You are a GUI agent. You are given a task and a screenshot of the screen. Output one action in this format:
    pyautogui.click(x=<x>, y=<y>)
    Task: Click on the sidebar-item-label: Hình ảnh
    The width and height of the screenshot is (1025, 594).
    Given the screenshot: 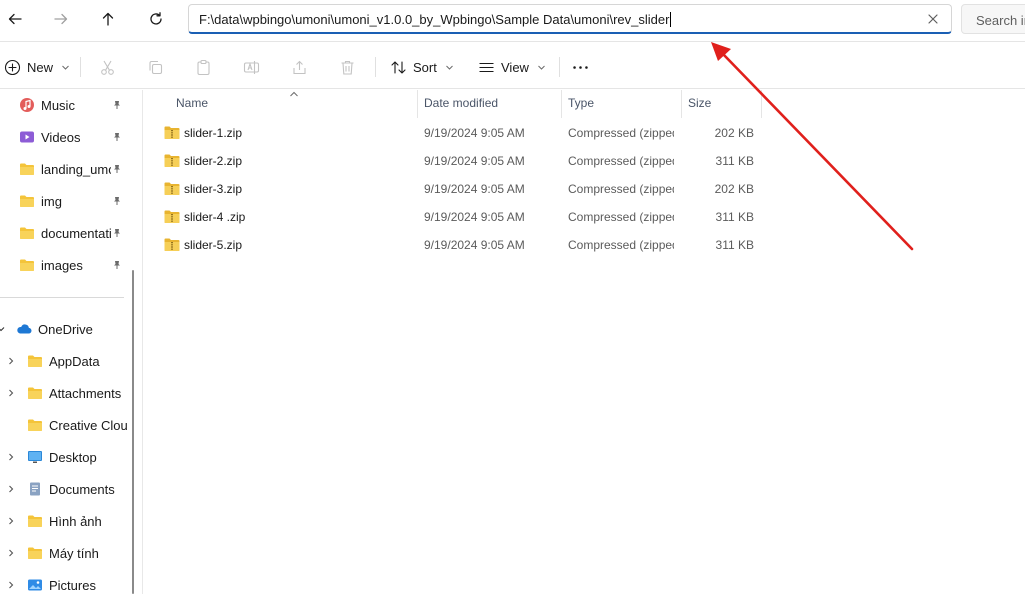 What is the action you would take?
    pyautogui.click(x=75, y=521)
    